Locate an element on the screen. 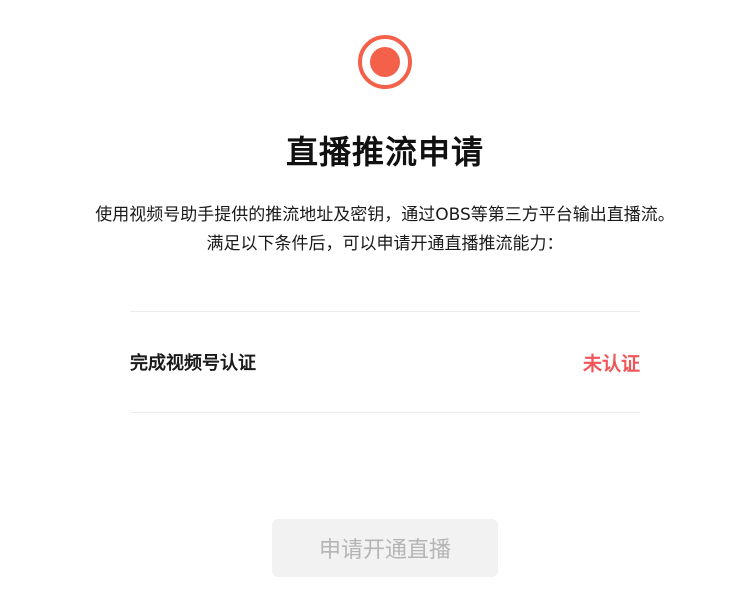 The image size is (734, 614). description-line-2: 满足以下条件后，可以申请开通直播推流能力： is located at coordinates (385, 244).